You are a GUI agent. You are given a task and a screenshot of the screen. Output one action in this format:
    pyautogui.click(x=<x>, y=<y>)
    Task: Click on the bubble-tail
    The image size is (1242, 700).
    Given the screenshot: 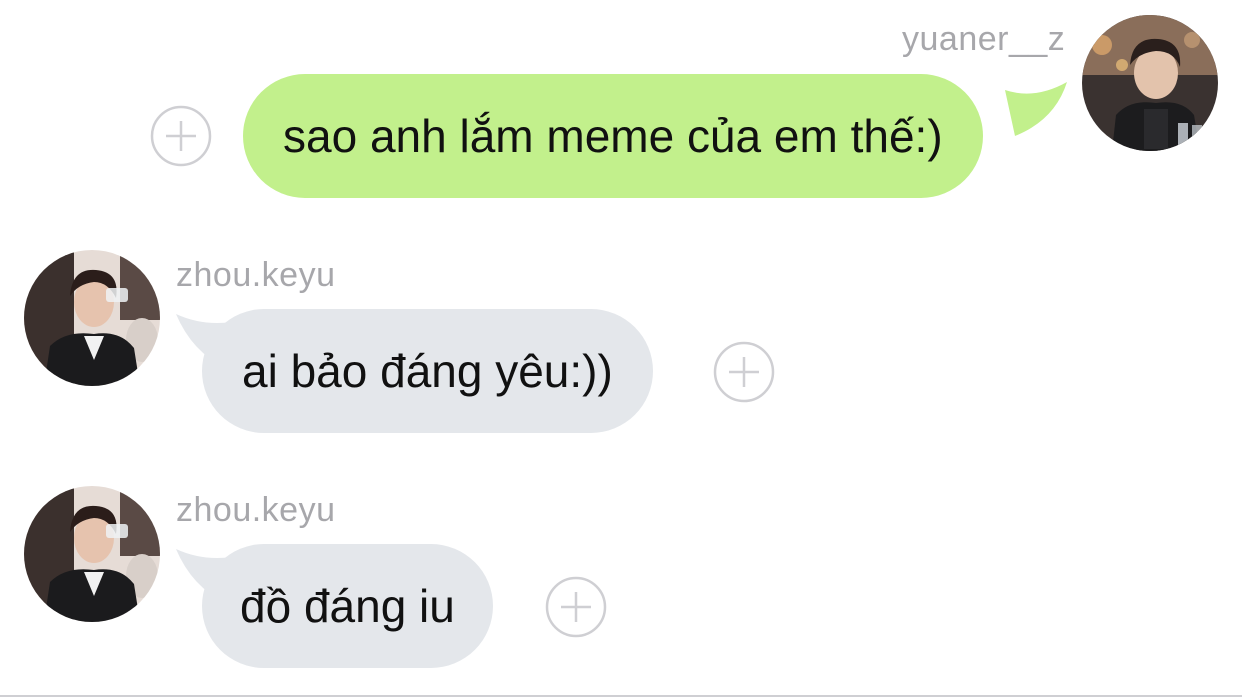 What is the action you would take?
    pyautogui.click(x=1036, y=109)
    